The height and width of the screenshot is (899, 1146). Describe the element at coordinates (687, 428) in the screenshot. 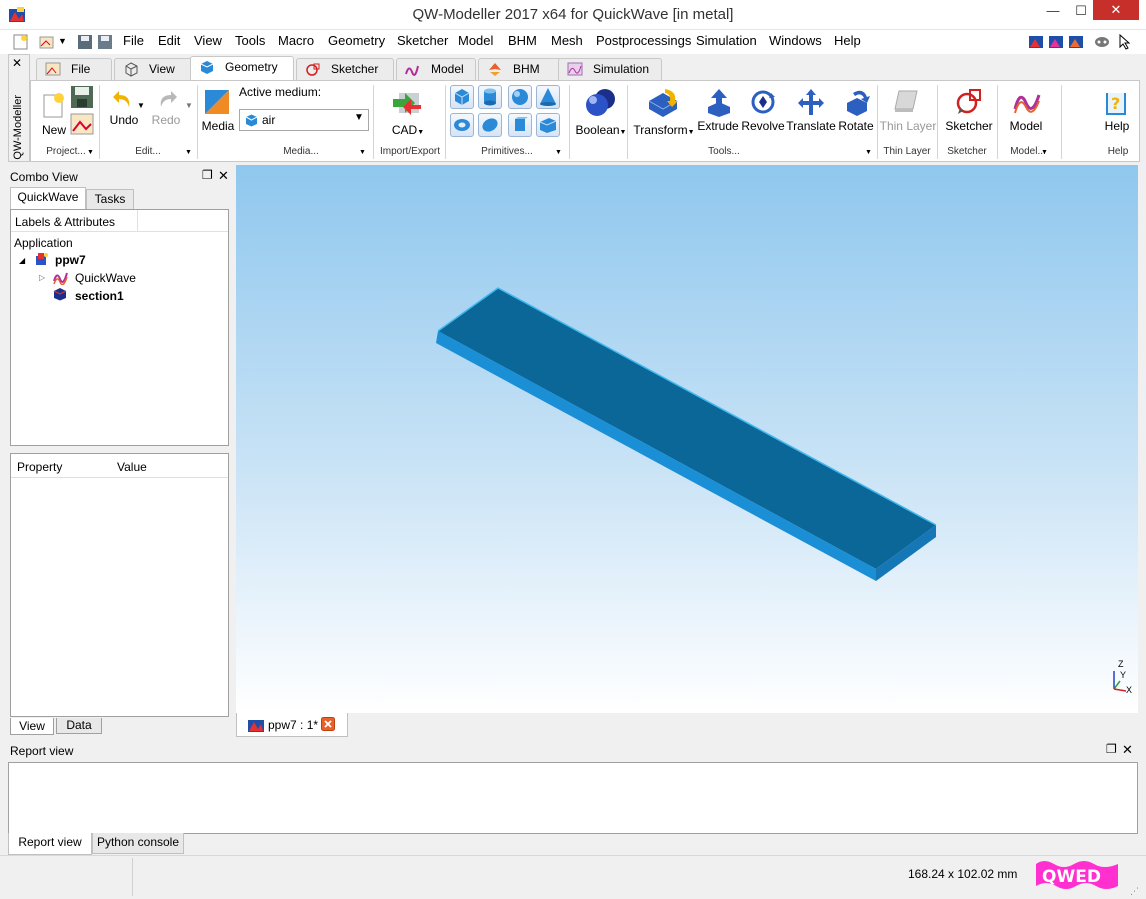

I see `slab-top-face` at that location.